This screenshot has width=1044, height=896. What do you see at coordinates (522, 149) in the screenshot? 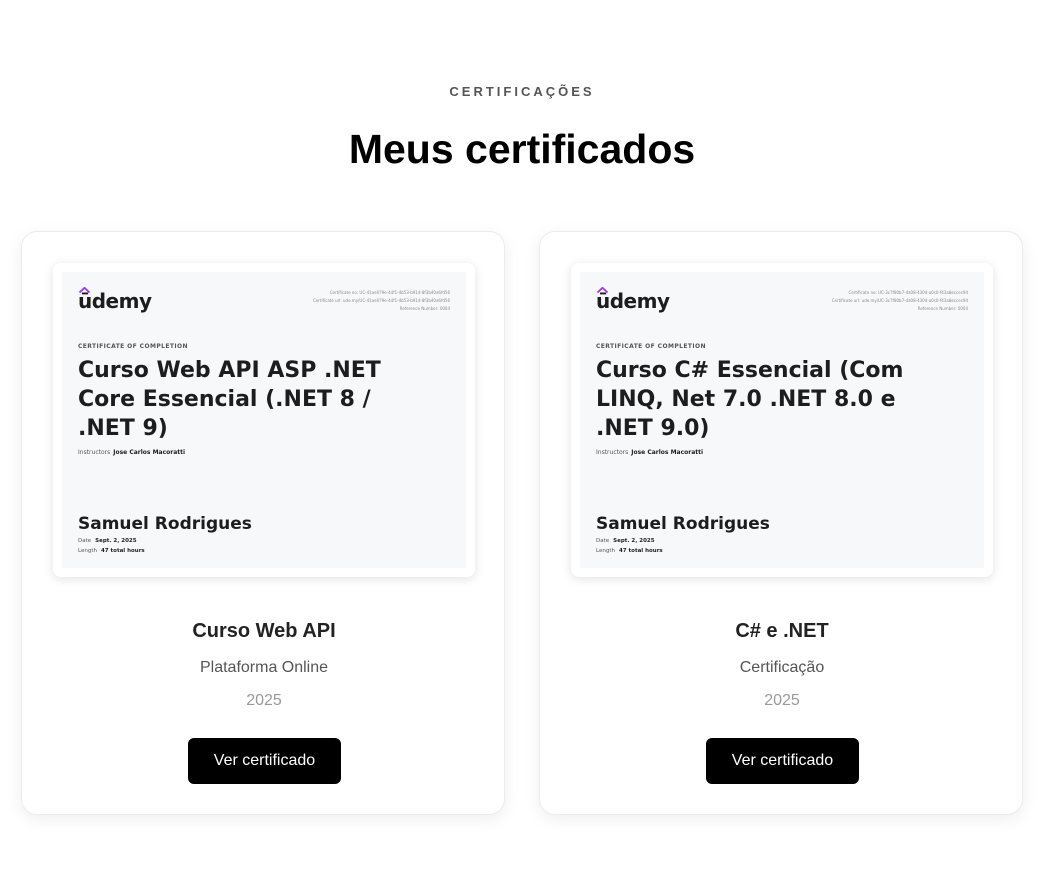
I see `section-title: Meus certificados` at bounding box center [522, 149].